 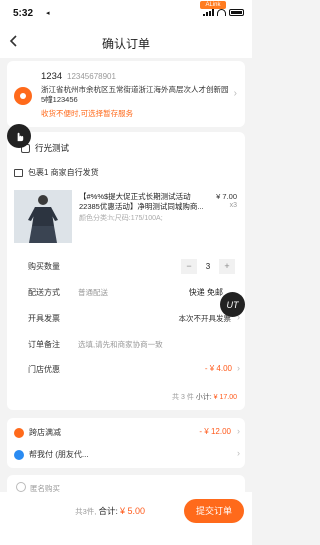 I want to click on discount-icon, so click(x=19, y=432).